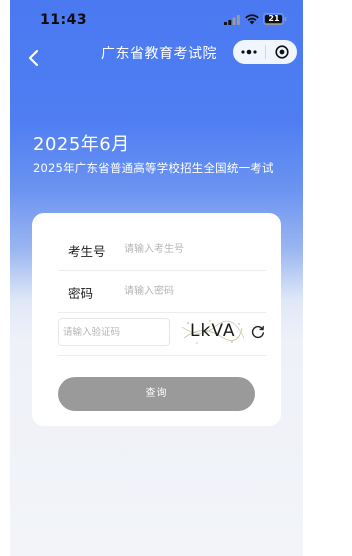  What do you see at coordinates (156, 394) in the screenshot?
I see `query-button: 查询` at bounding box center [156, 394].